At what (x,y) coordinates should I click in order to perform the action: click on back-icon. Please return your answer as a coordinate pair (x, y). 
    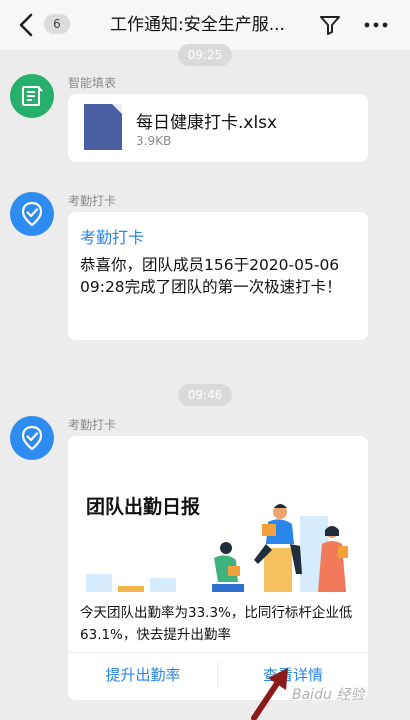
    Looking at the image, I should click on (27, 25).